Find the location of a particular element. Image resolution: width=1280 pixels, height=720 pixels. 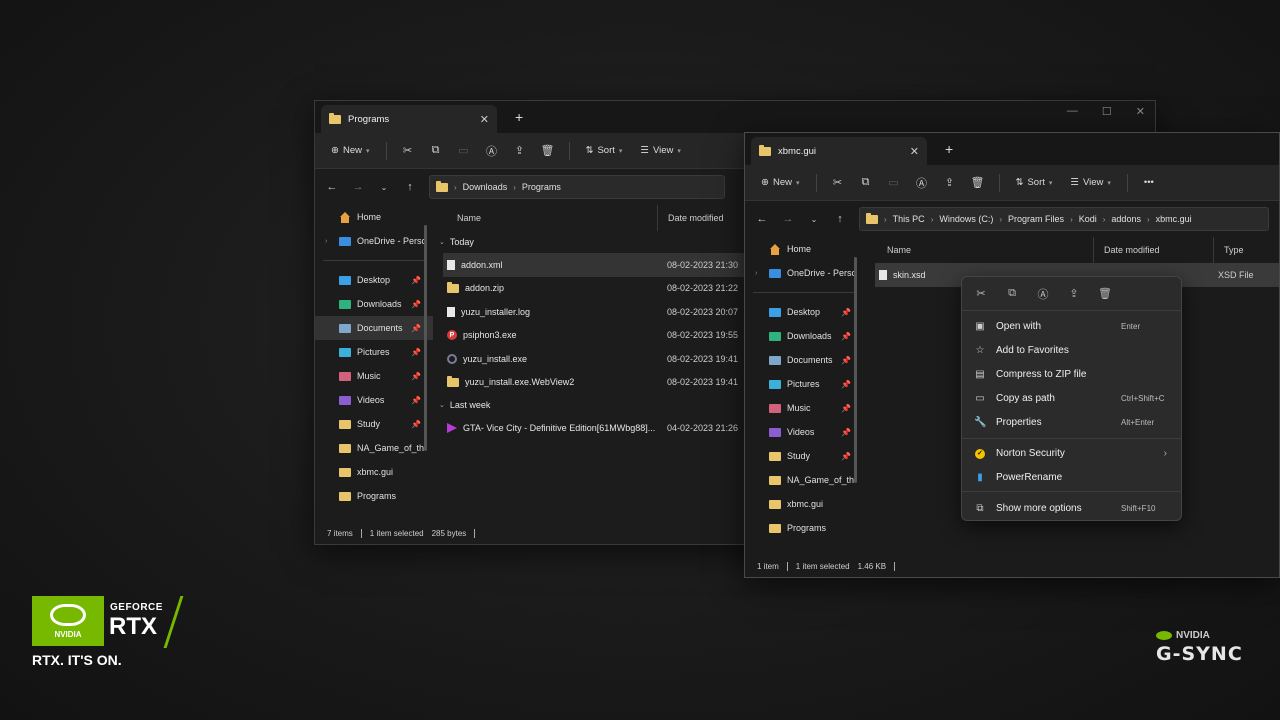

sidebar-item-desktop: Desktop 📌 is located at coordinates (374, 280).